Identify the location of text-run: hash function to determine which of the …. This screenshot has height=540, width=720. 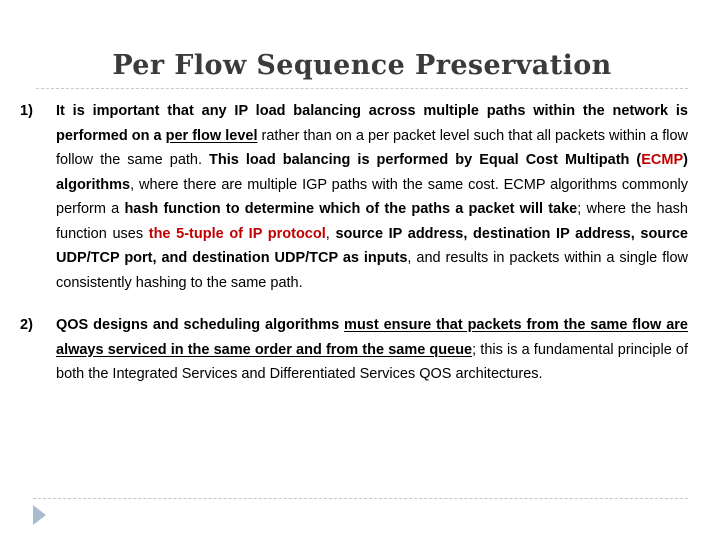
(351, 209).